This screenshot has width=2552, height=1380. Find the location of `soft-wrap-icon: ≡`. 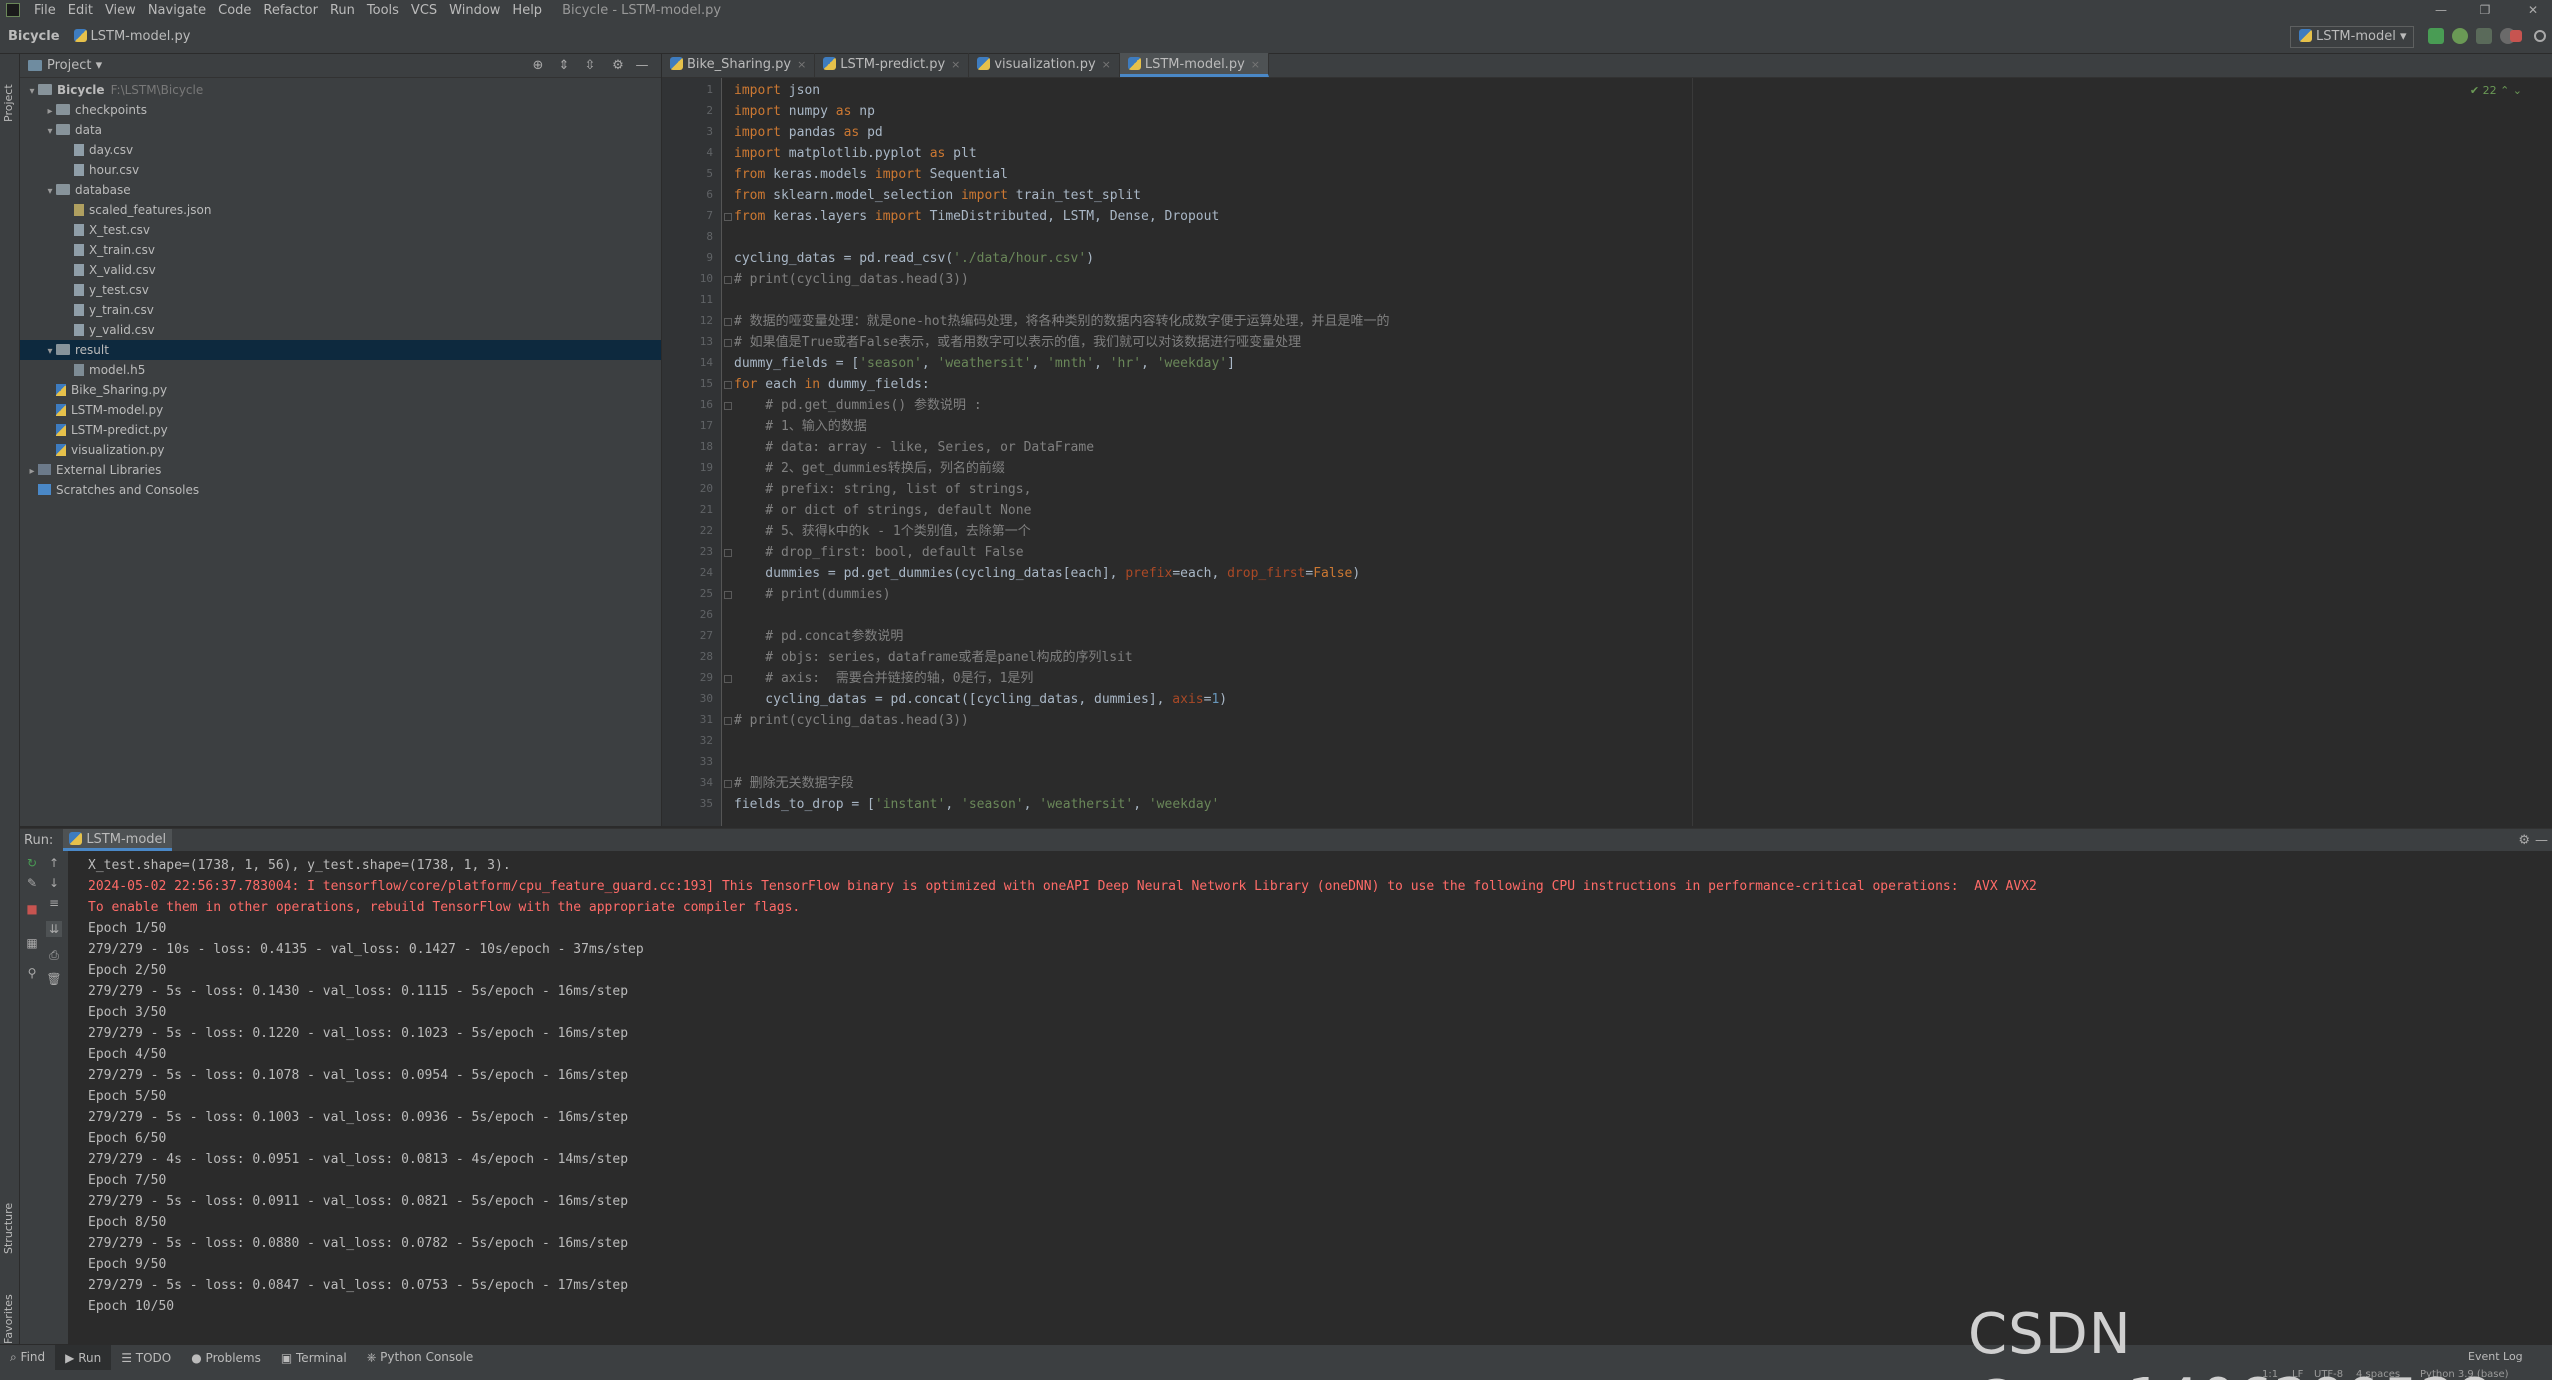

soft-wrap-icon: ≡ is located at coordinates (54, 903).